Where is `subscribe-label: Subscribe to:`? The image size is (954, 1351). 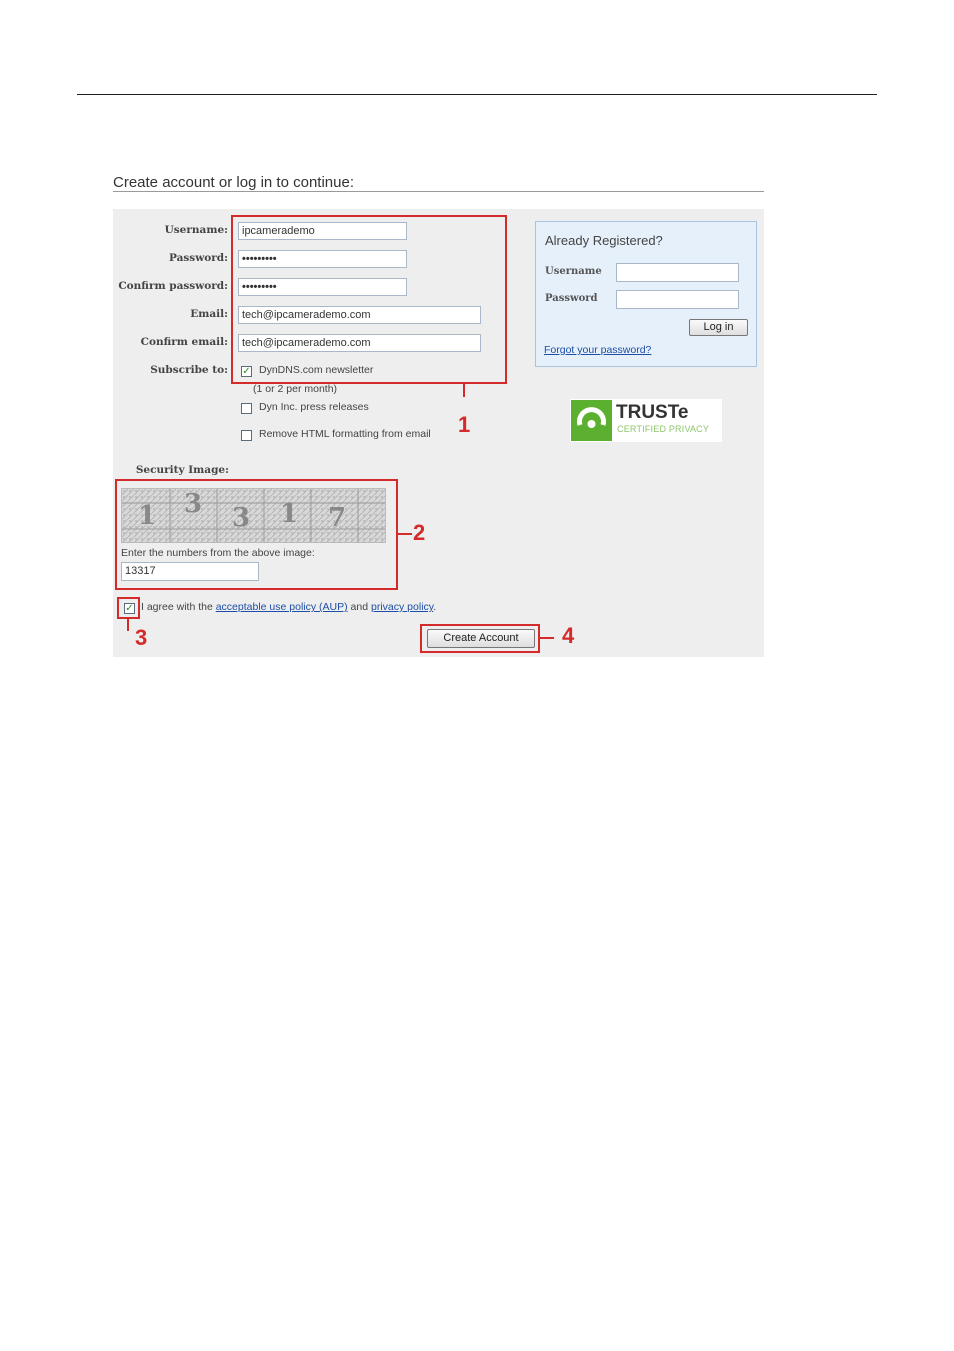 subscribe-label: Subscribe to: is located at coordinates (189, 370).